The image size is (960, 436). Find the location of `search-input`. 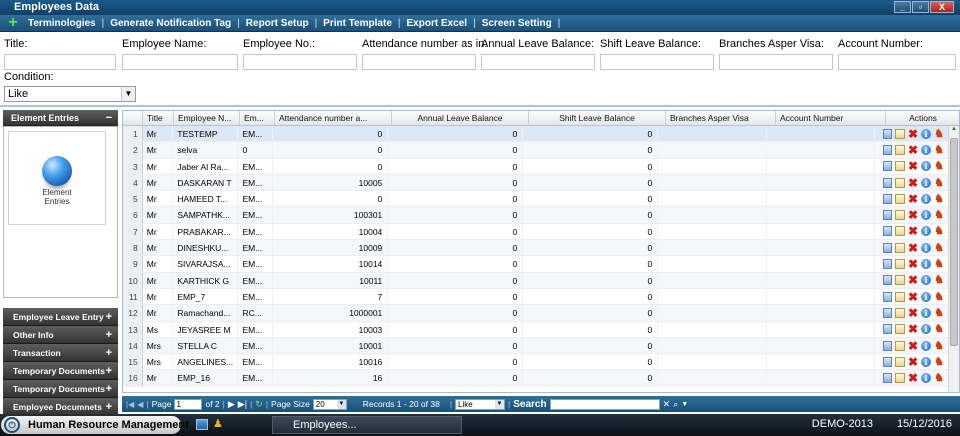

search-input is located at coordinates (604, 404).